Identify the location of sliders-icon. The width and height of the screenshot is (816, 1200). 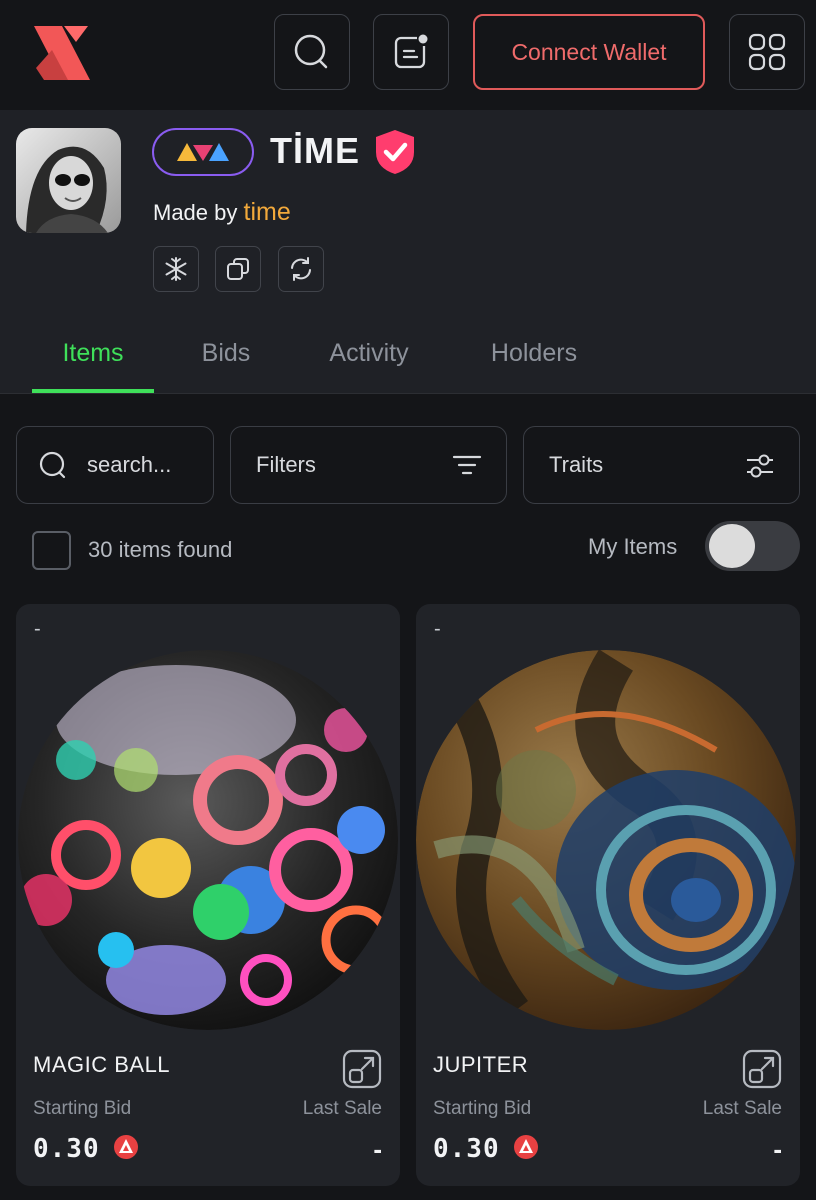
(760, 466).